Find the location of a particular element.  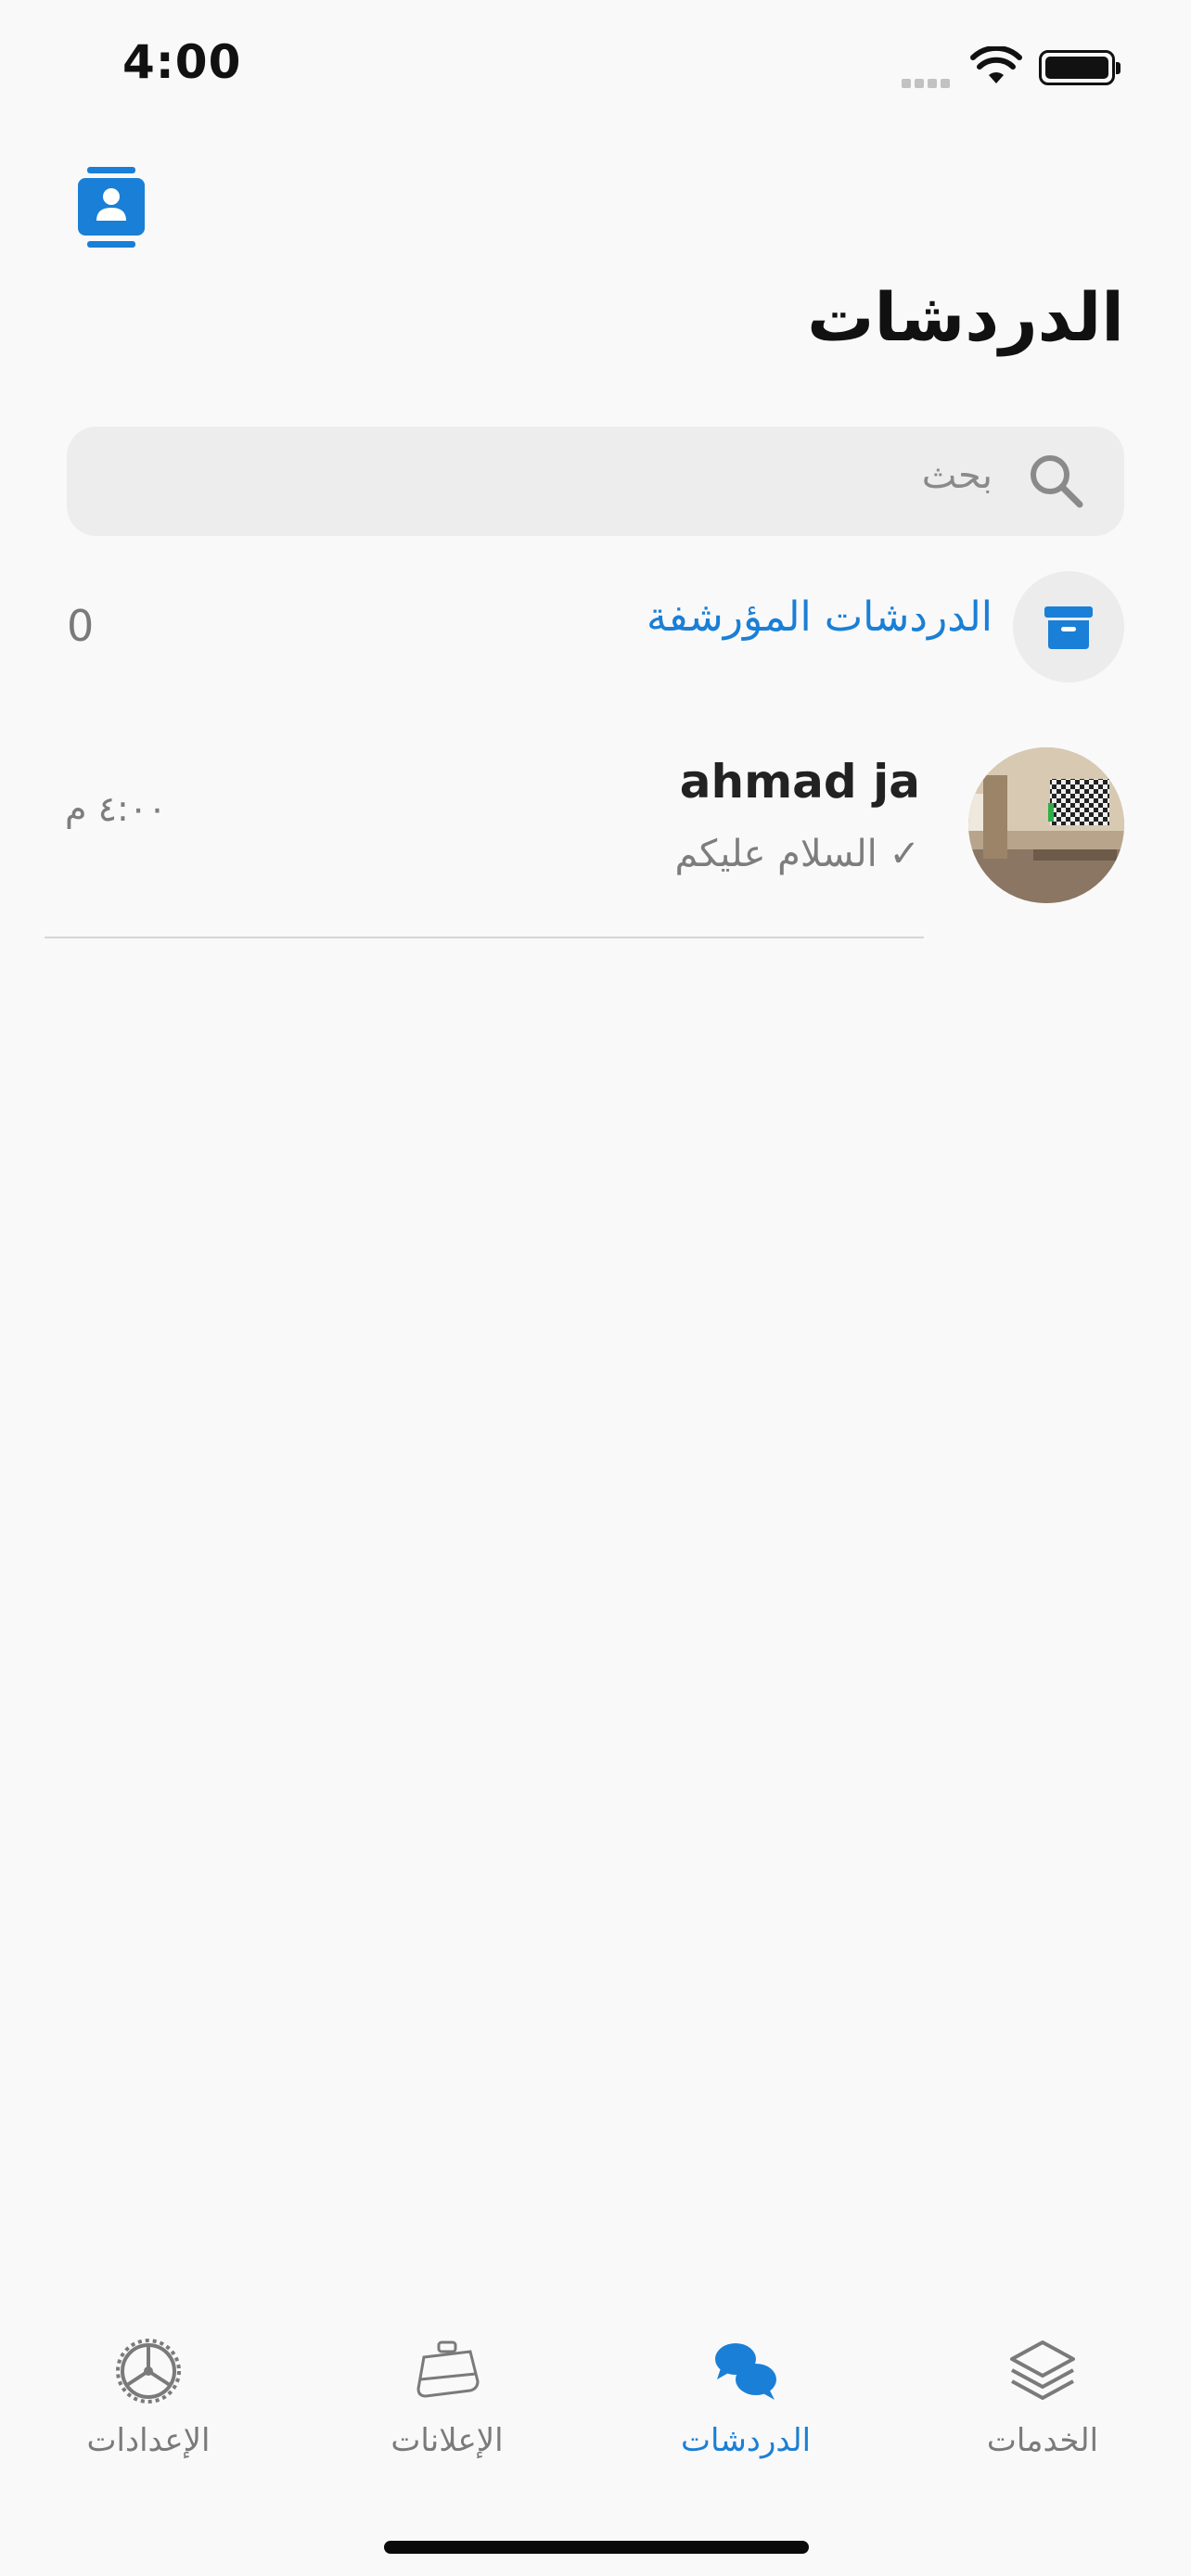

room-photo-icon is located at coordinates (1046, 825).